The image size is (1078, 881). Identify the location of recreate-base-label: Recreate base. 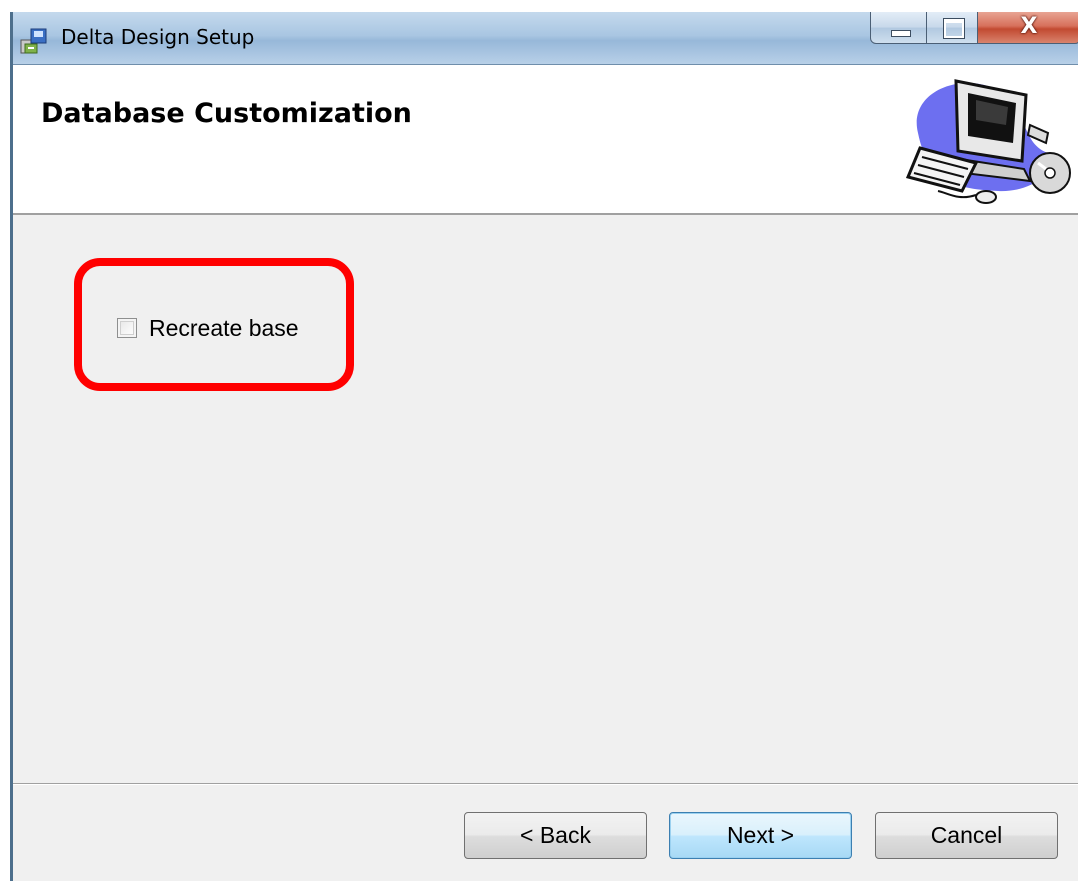
(224, 328).